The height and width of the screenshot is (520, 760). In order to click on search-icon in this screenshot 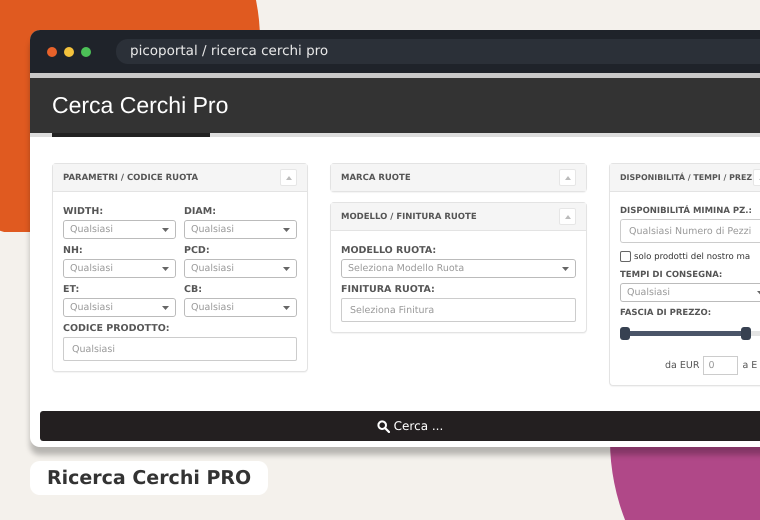, I will do `click(383, 426)`.